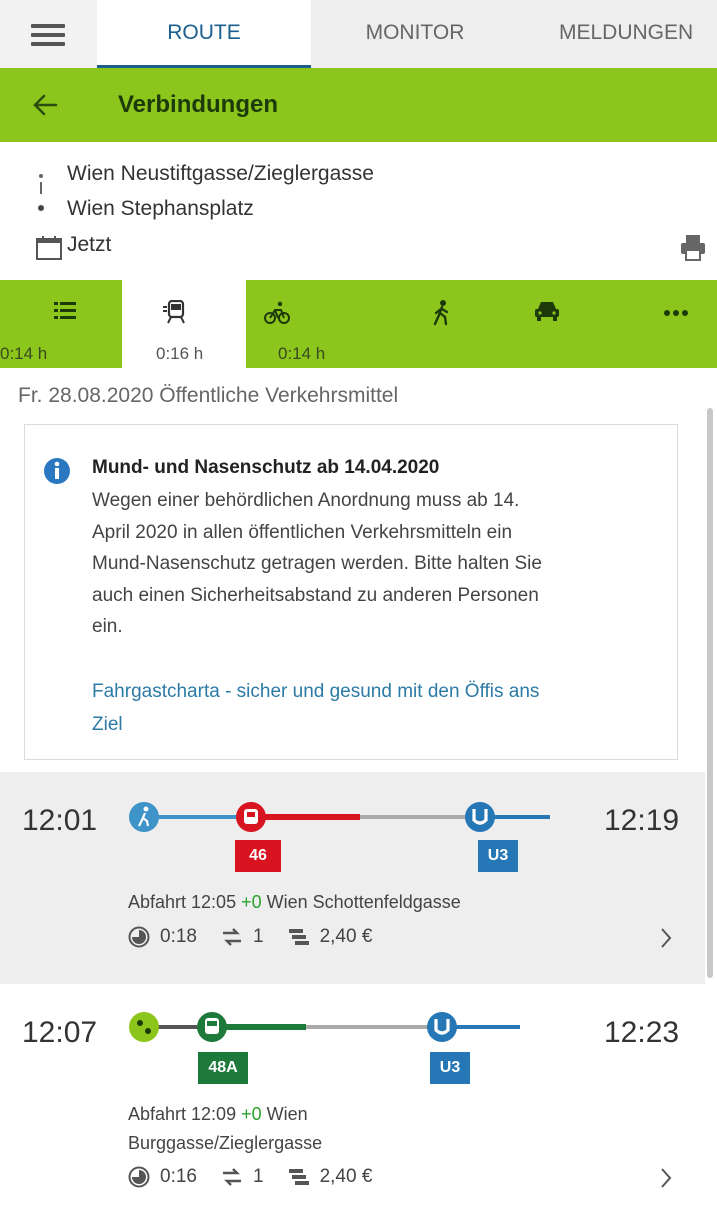  Describe the element at coordinates (266, 467) in the screenshot. I see `notice-title: Mund- und Nasenschutz ab 14.04.2020` at that location.